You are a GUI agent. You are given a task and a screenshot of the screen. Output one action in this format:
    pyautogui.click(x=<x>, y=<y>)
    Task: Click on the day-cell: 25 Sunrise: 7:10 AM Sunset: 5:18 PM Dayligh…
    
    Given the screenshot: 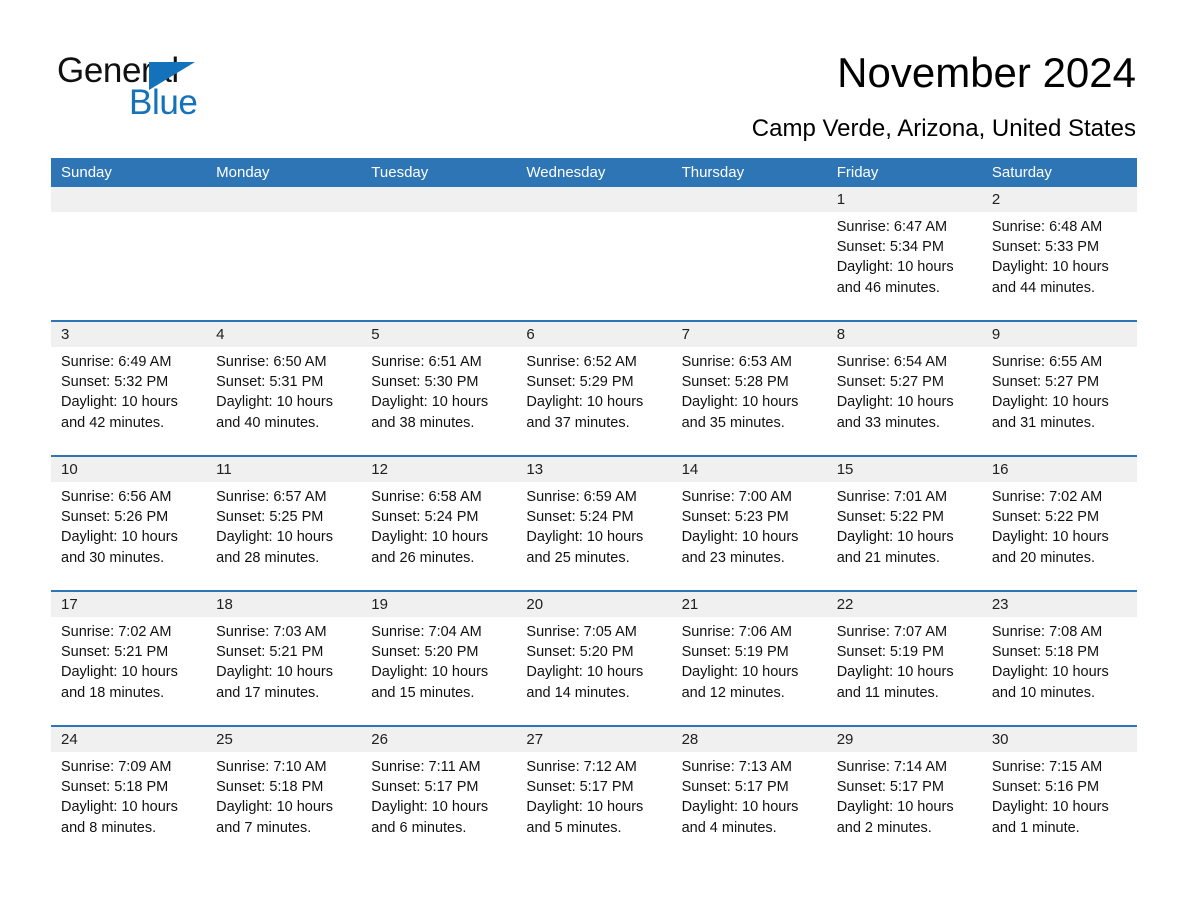 What is the action you would take?
    pyautogui.click(x=284, y=793)
    